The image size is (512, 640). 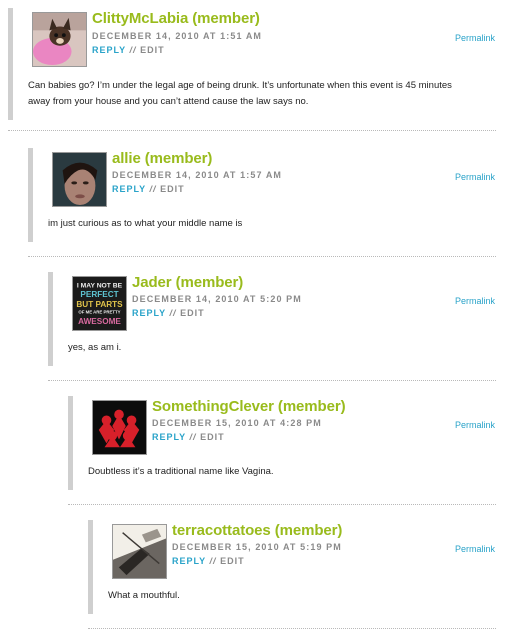 I want to click on comment-date: DECEMBER 14, 2010 AT 5:20 PM, so click(x=217, y=299).